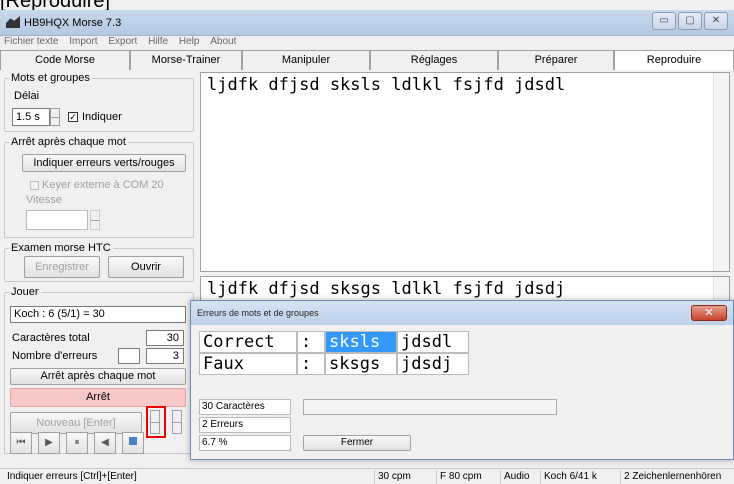 Image resolution: width=734 pixels, height=484 pixels. Describe the element at coordinates (357, 443) in the screenshot. I see `fermer-button: Fermer` at that location.